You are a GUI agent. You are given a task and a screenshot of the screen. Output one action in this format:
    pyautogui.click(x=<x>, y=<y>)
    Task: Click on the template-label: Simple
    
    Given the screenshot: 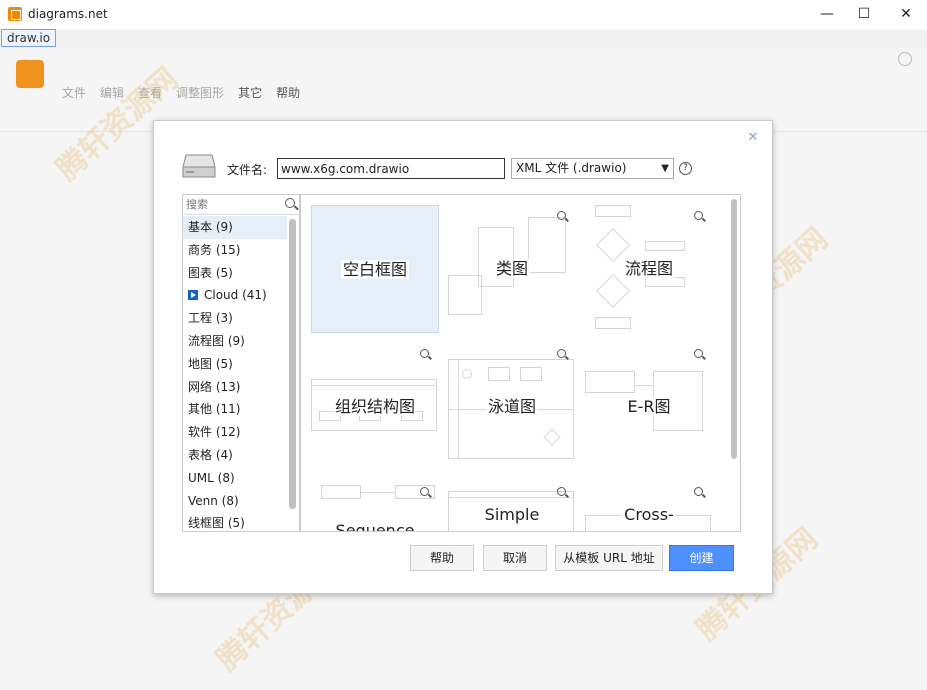 What is the action you would take?
    pyautogui.click(x=512, y=514)
    